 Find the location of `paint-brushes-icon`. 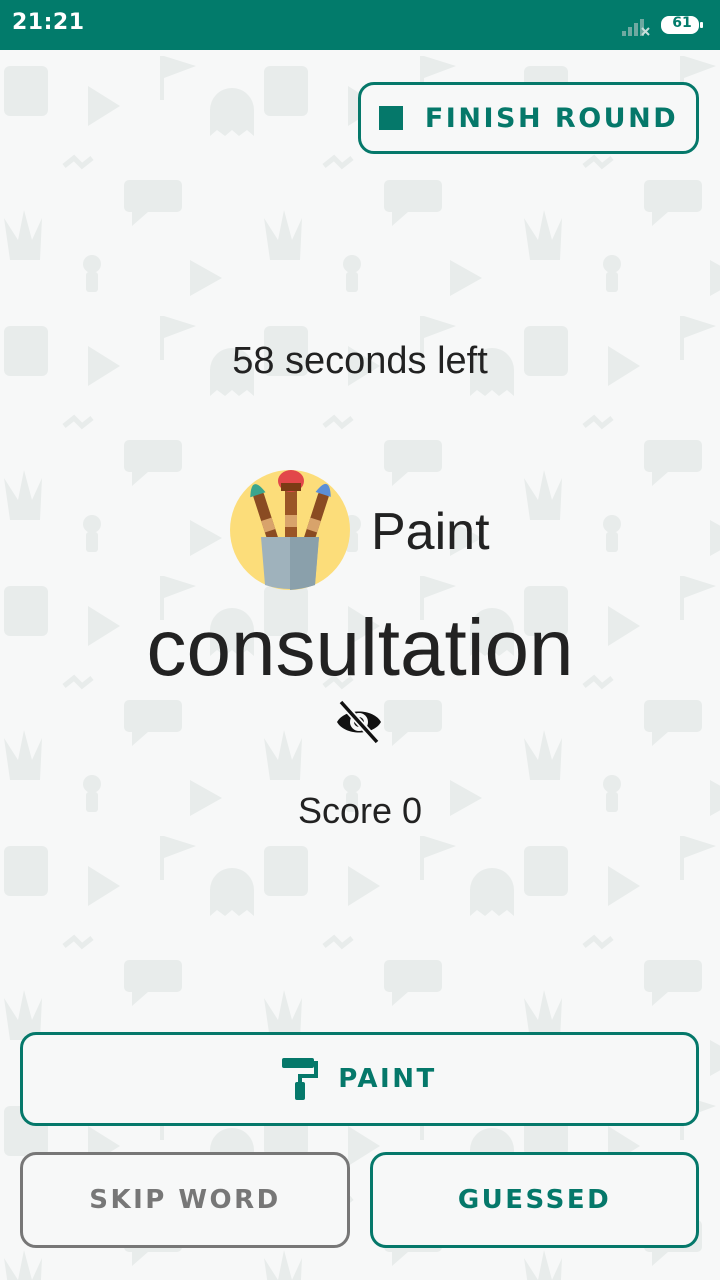

paint-brushes-icon is located at coordinates (290, 530).